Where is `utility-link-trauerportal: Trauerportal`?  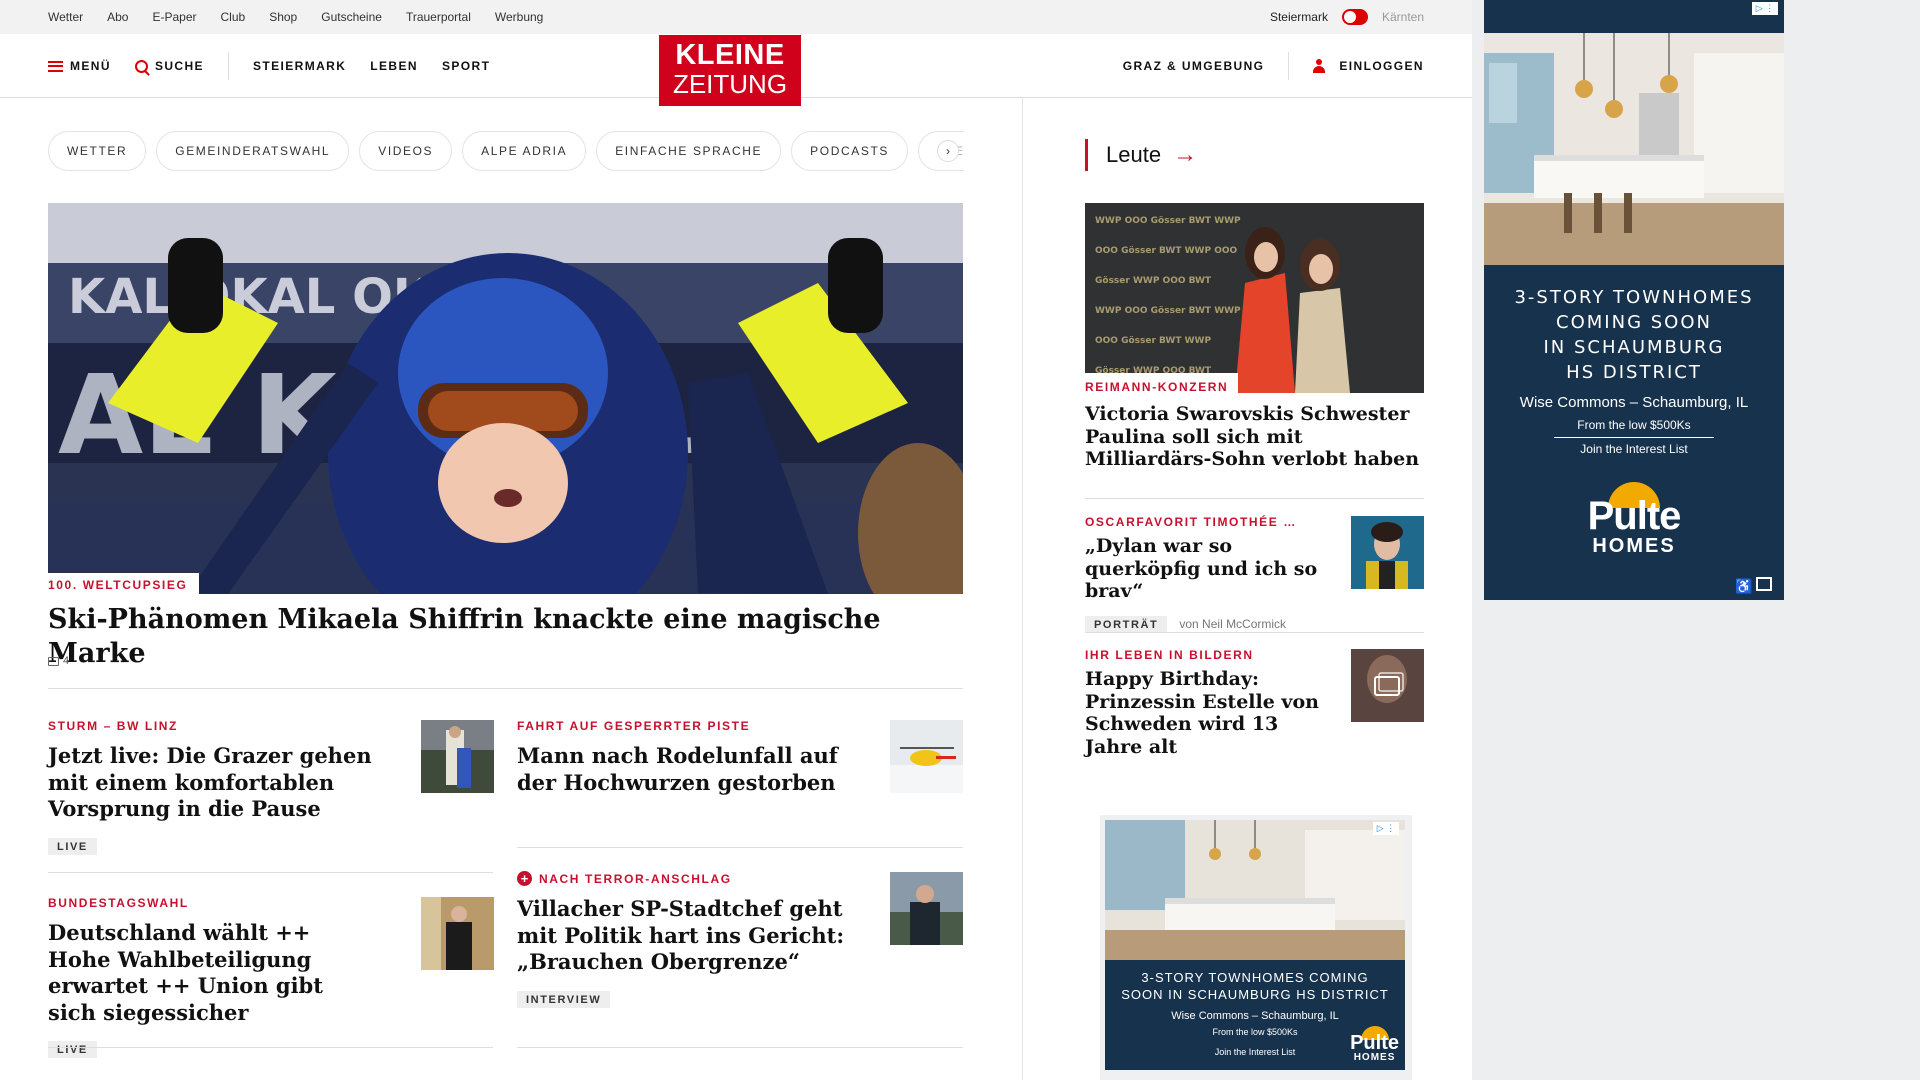
utility-link-trauerportal: Trauerportal is located at coordinates (438, 17).